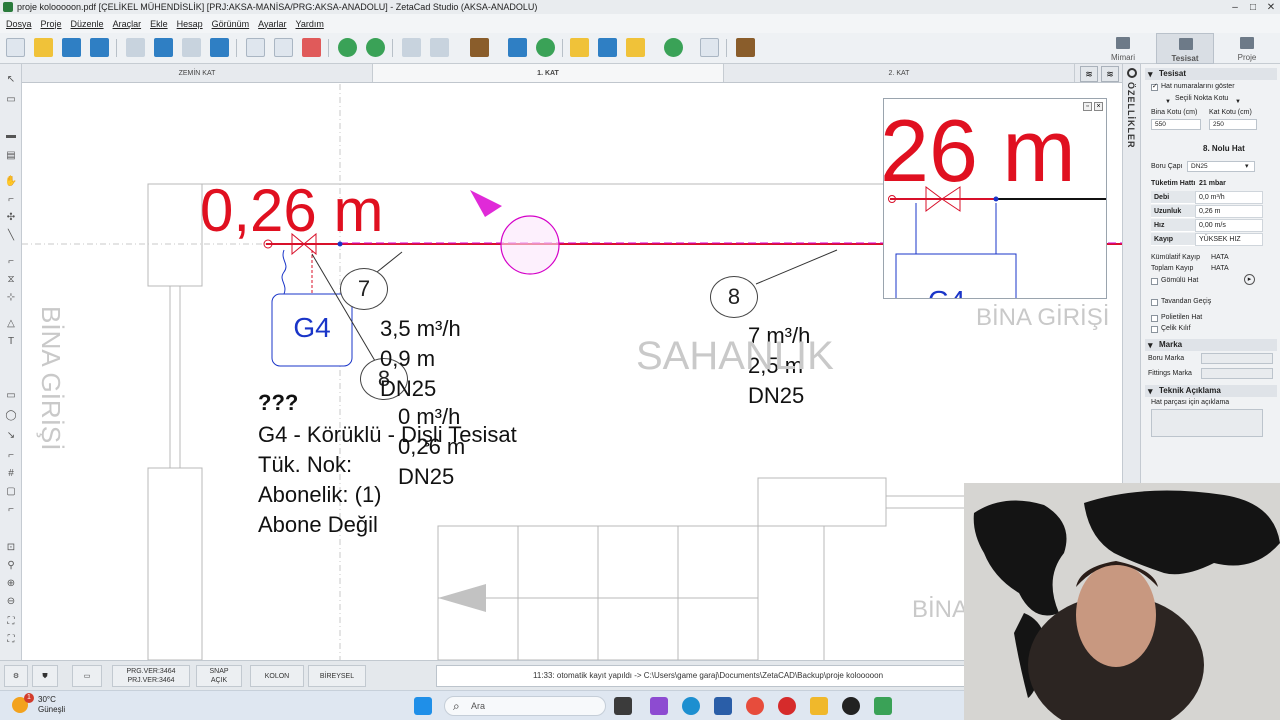 Image resolution: width=1280 pixels, height=720 pixels. Describe the element at coordinates (11, 136) in the screenshot. I see `wall-icon: ▬` at that location.